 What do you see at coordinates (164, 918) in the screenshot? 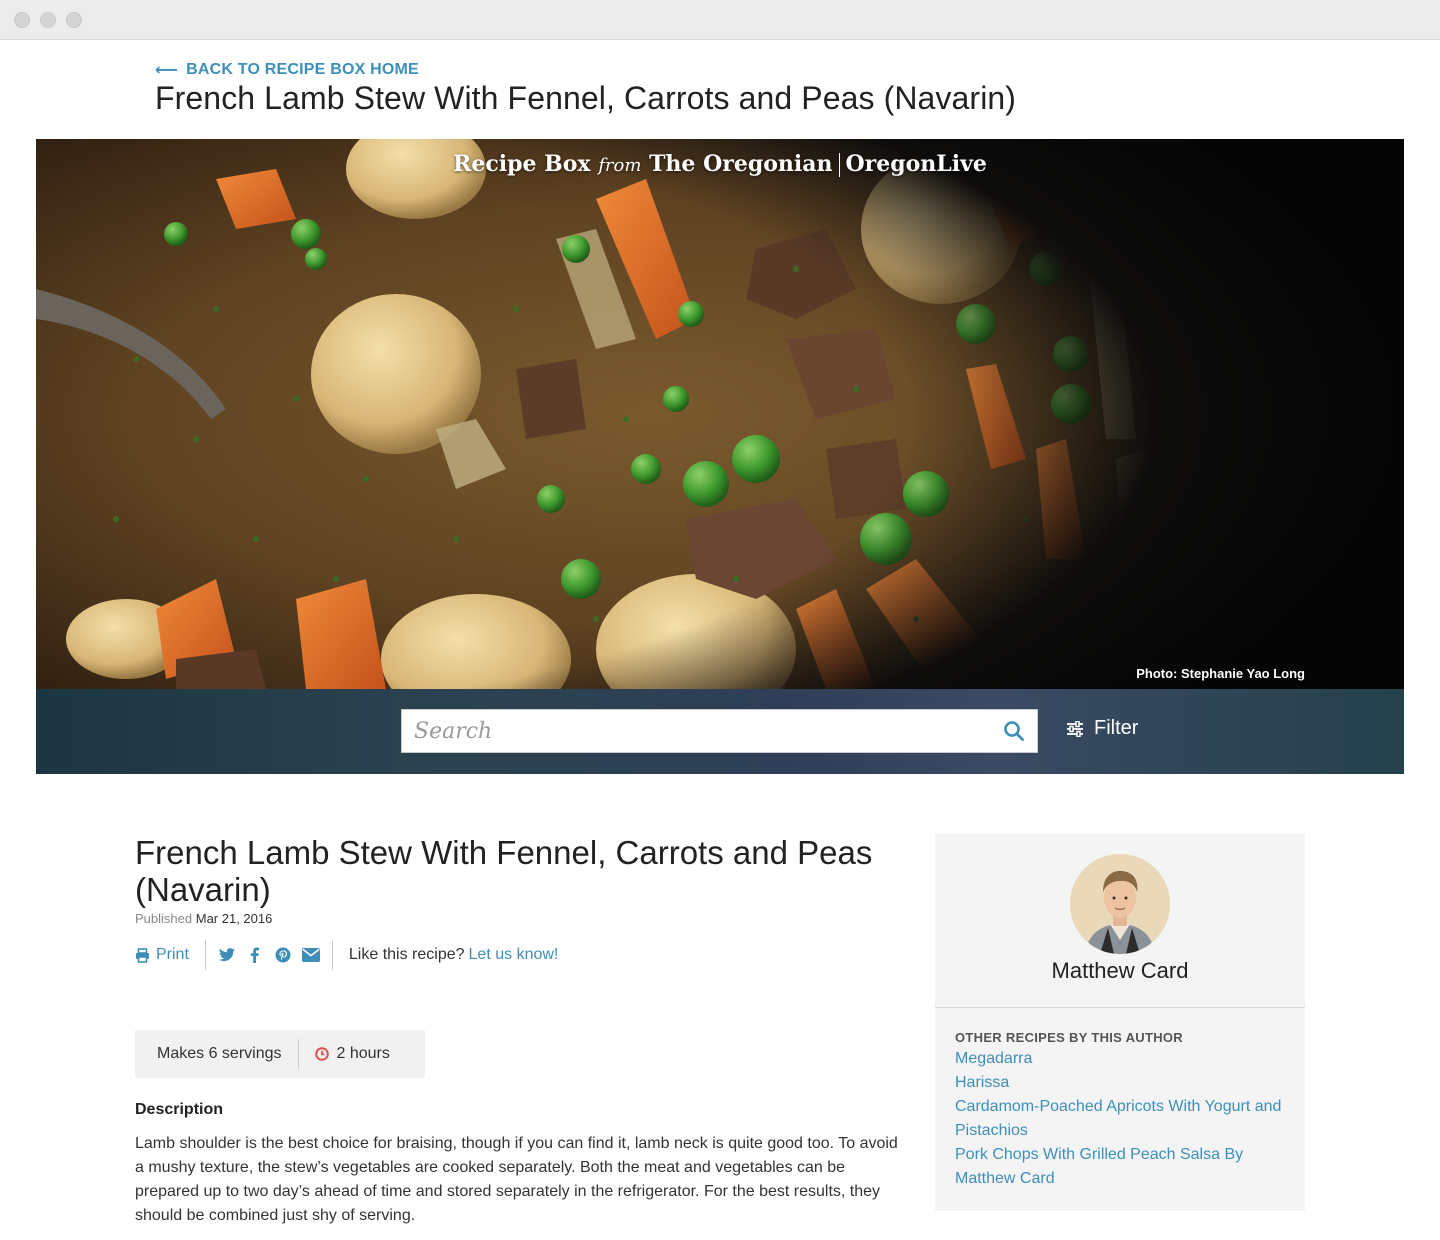
I see `published-label: Published` at bounding box center [164, 918].